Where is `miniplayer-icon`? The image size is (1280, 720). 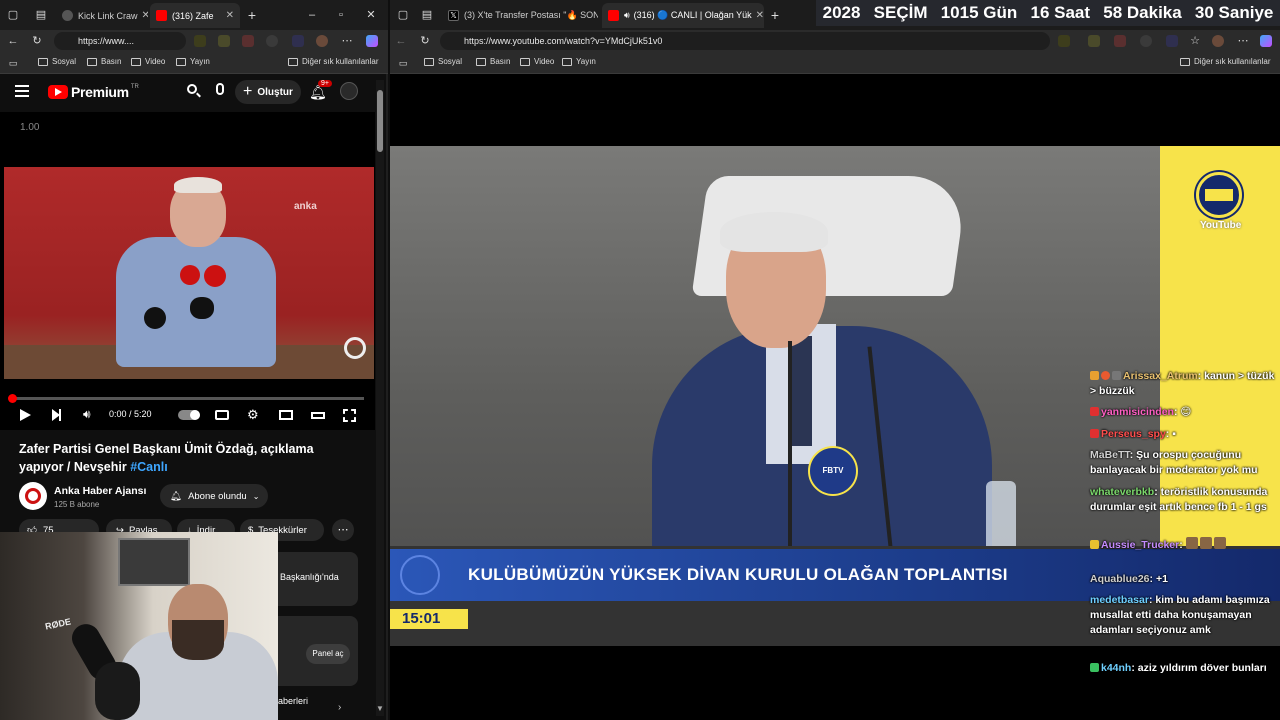 miniplayer-icon is located at coordinates (286, 415).